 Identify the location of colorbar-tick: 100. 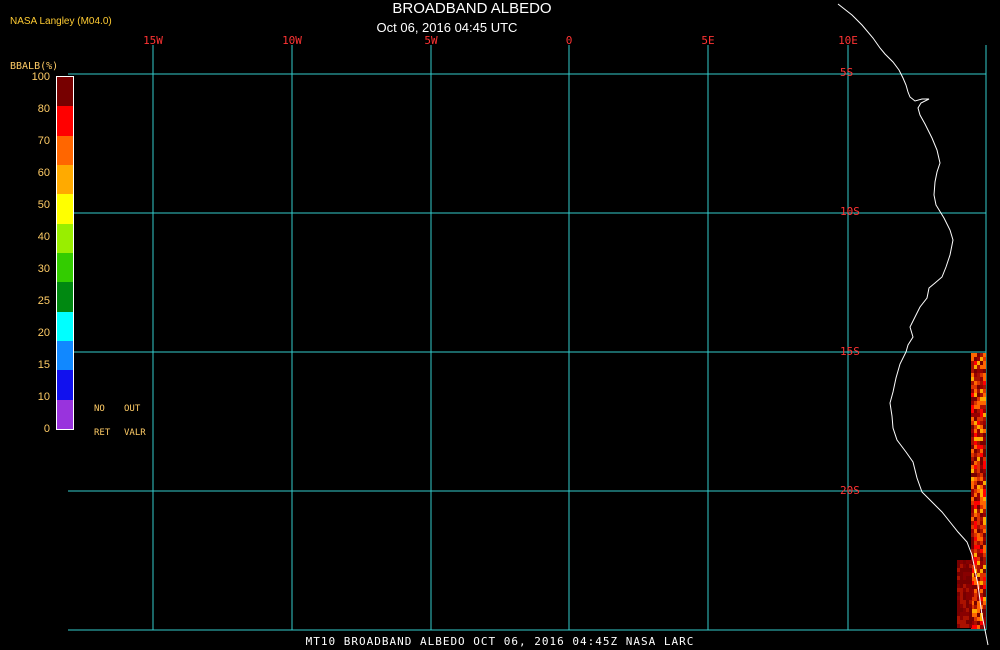
(40, 77).